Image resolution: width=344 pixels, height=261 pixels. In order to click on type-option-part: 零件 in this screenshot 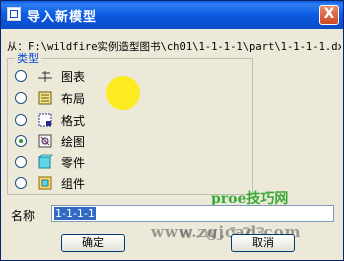, I will do `click(95, 162)`.